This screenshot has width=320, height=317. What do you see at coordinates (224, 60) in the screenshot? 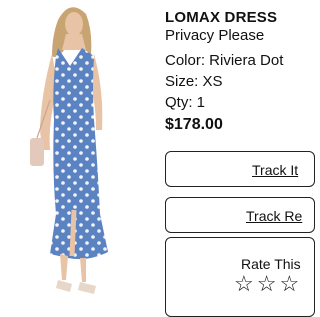
I see `product-color: Color: Riviera Dot` at bounding box center [224, 60].